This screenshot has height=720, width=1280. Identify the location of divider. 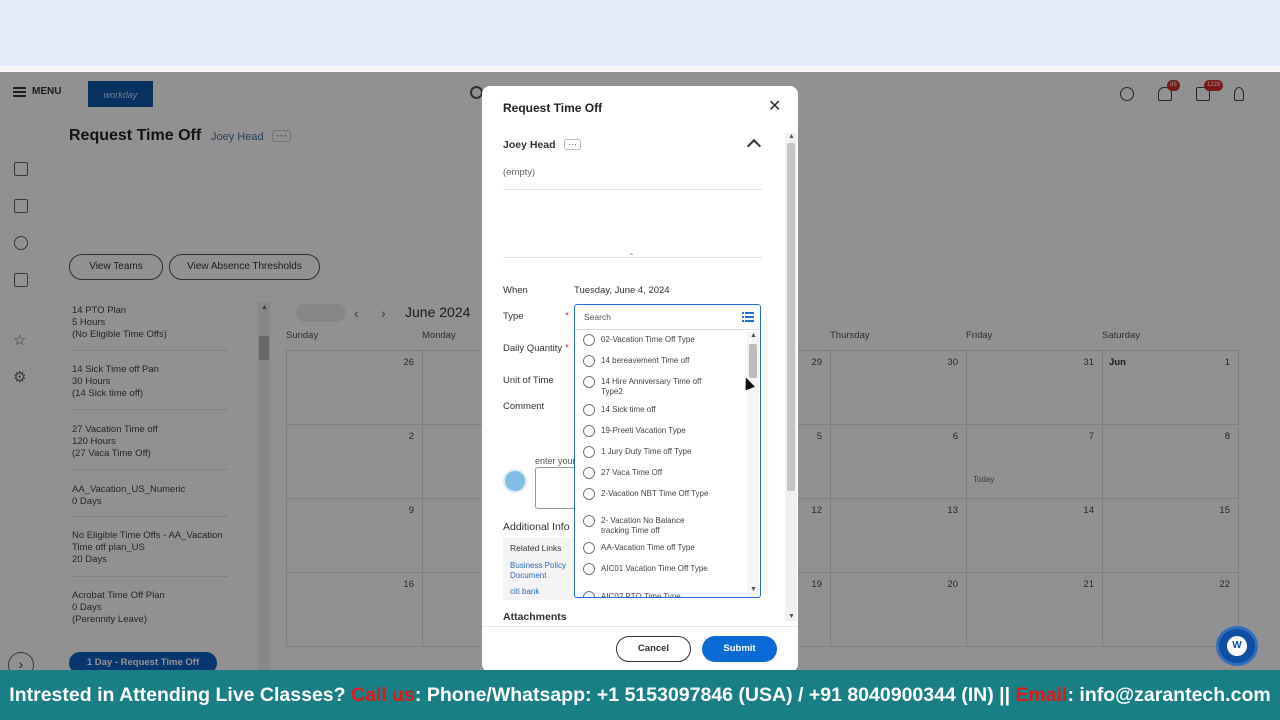
(632, 189).